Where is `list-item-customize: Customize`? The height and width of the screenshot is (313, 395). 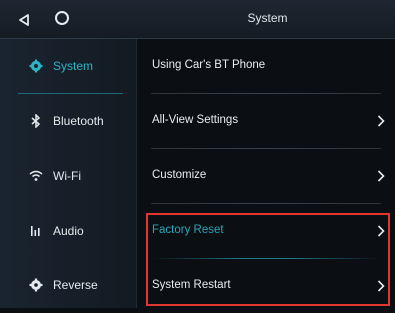 list-item-customize: Customize is located at coordinates (266, 176).